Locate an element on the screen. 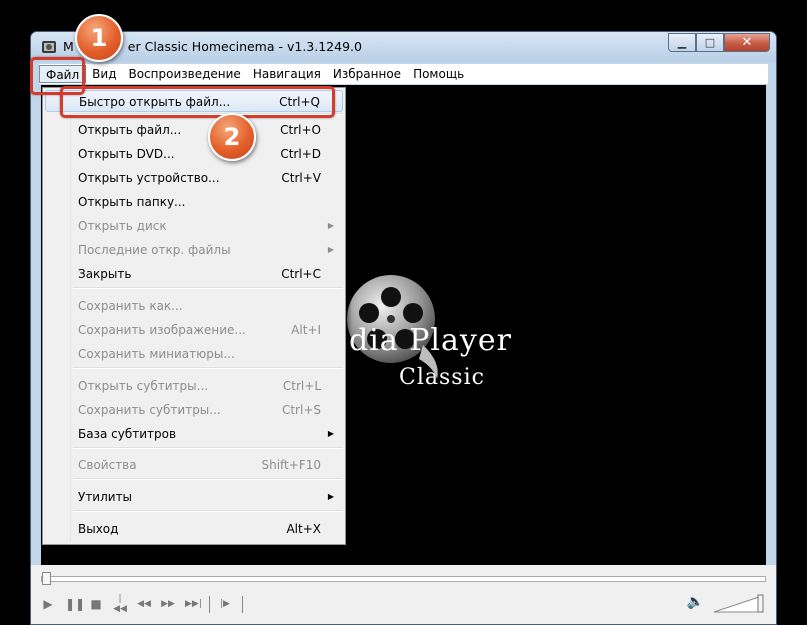  maximize-icon: □ is located at coordinates (710, 42).